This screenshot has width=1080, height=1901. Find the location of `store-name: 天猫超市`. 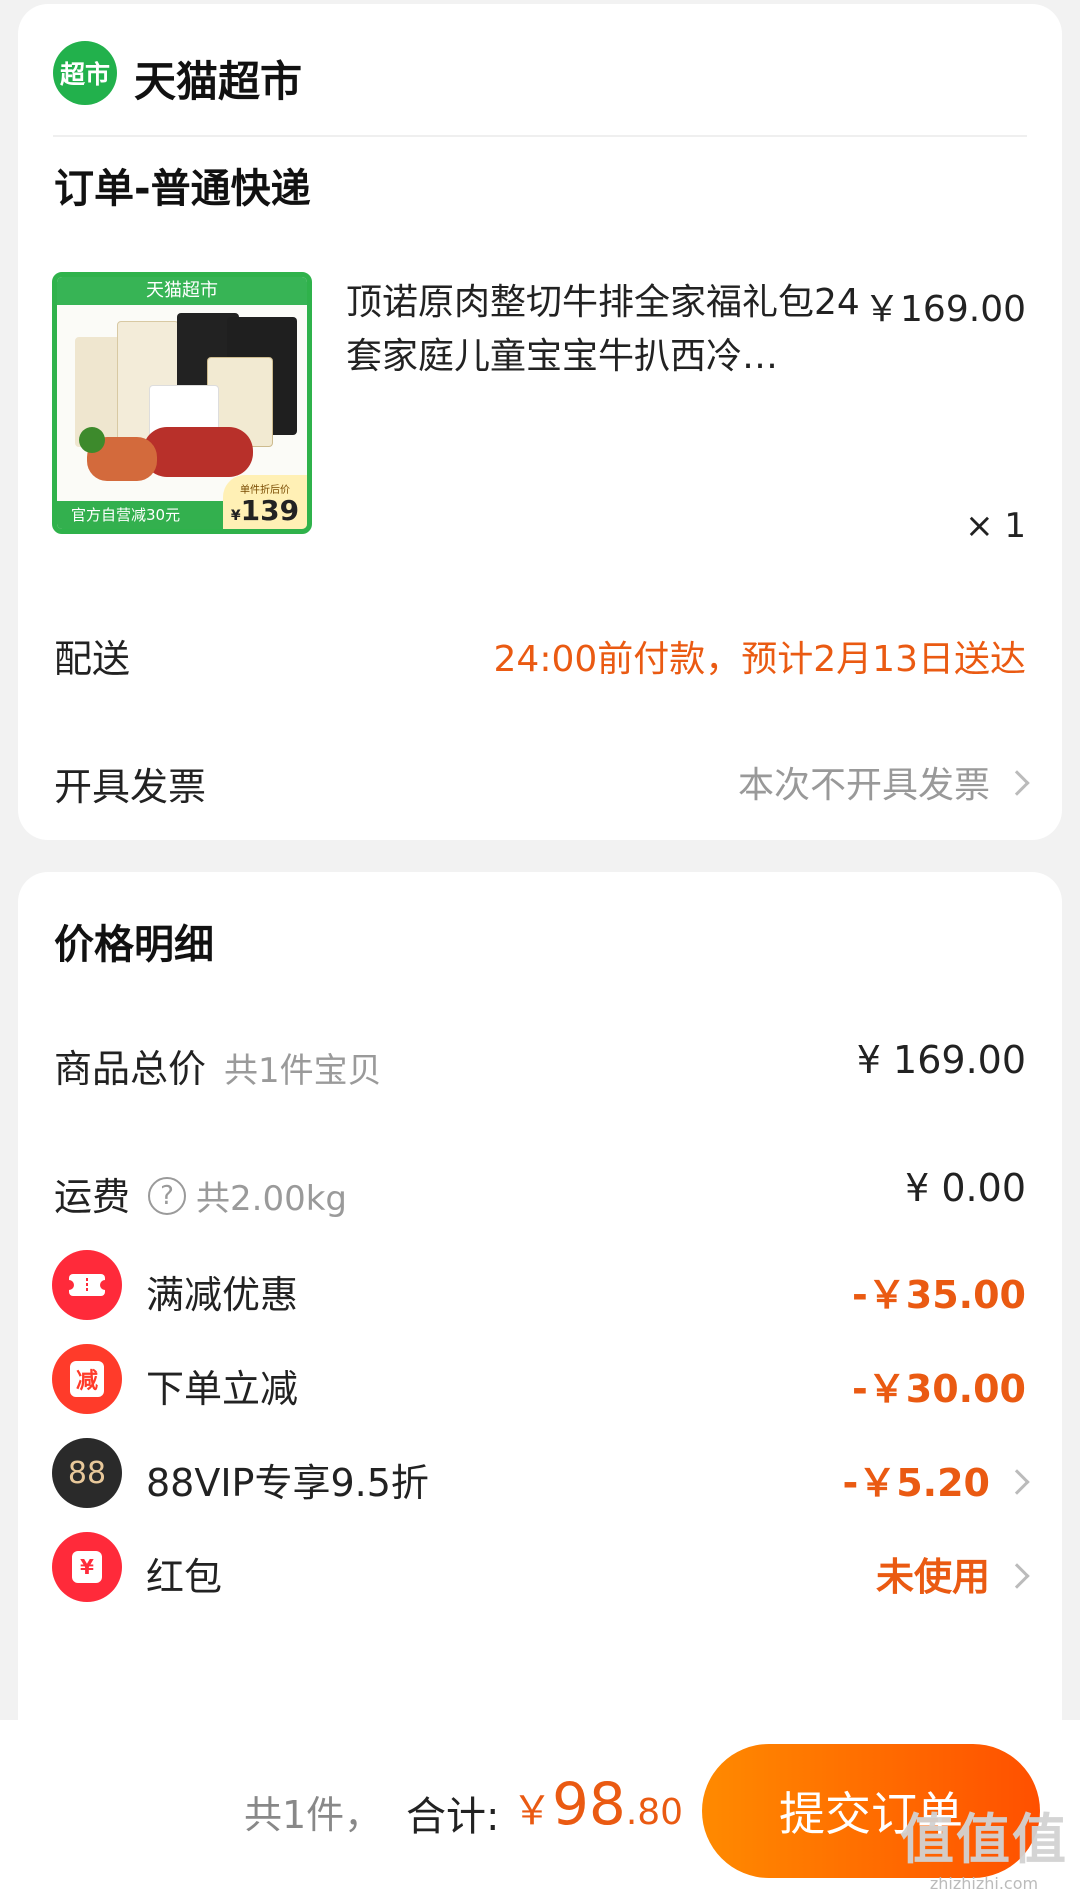

store-name: 天猫超市 is located at coordinates (218, 78).